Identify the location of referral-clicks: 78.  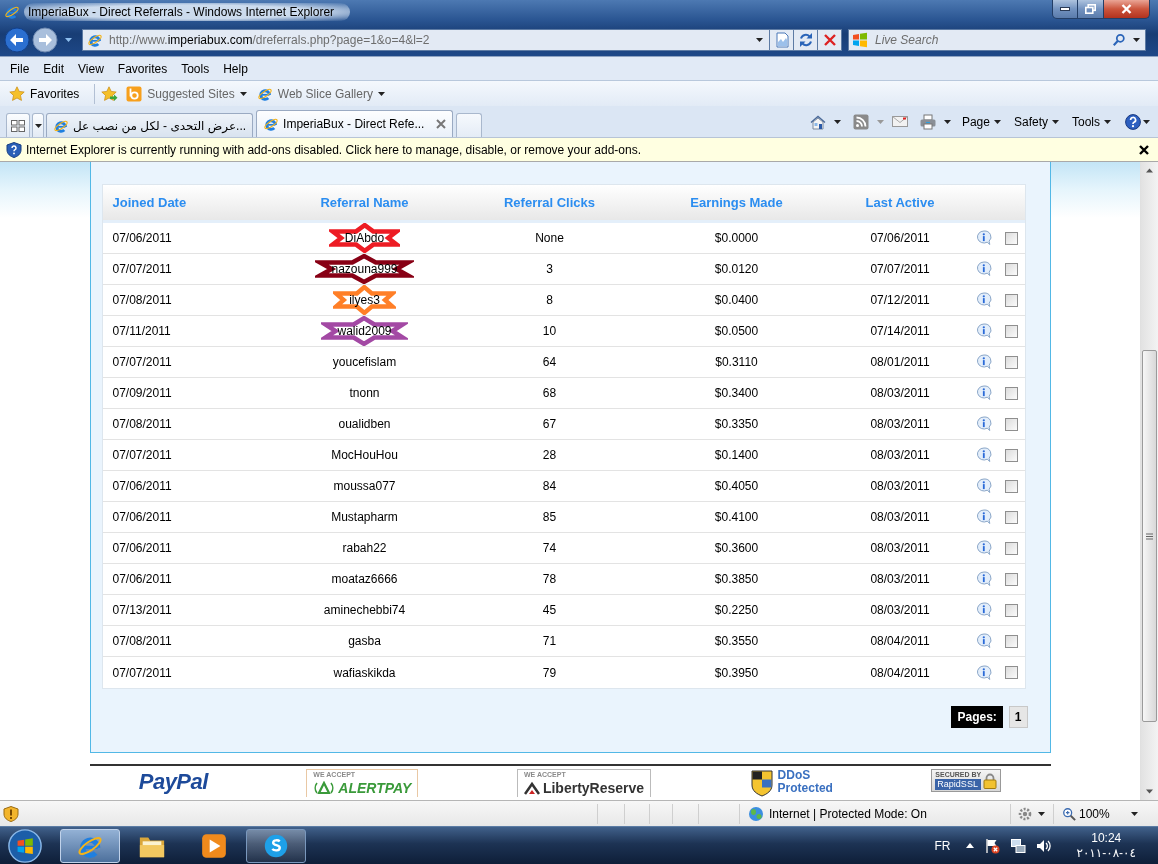
(549, 579).